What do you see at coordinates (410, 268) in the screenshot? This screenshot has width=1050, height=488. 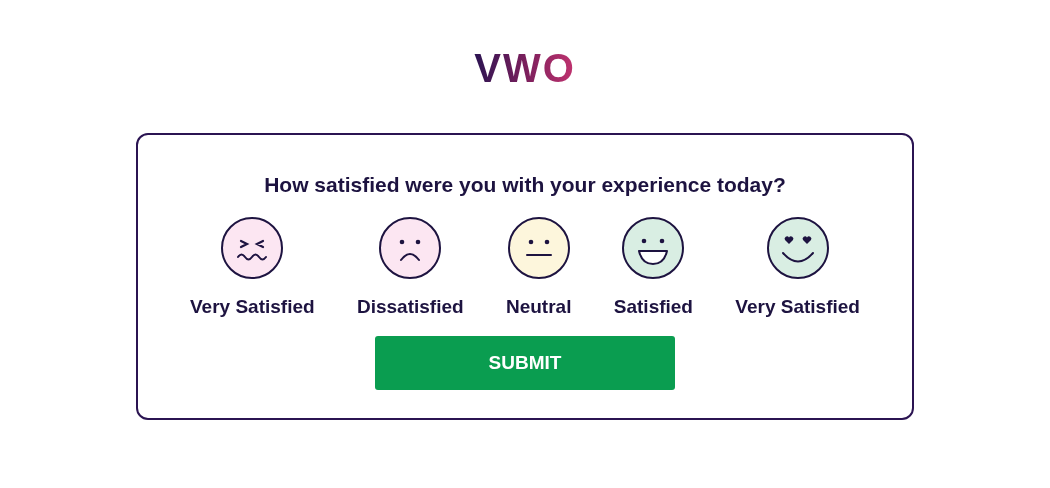 I see `rating-option: Dissatisfied` at bounding box center [410, 268].